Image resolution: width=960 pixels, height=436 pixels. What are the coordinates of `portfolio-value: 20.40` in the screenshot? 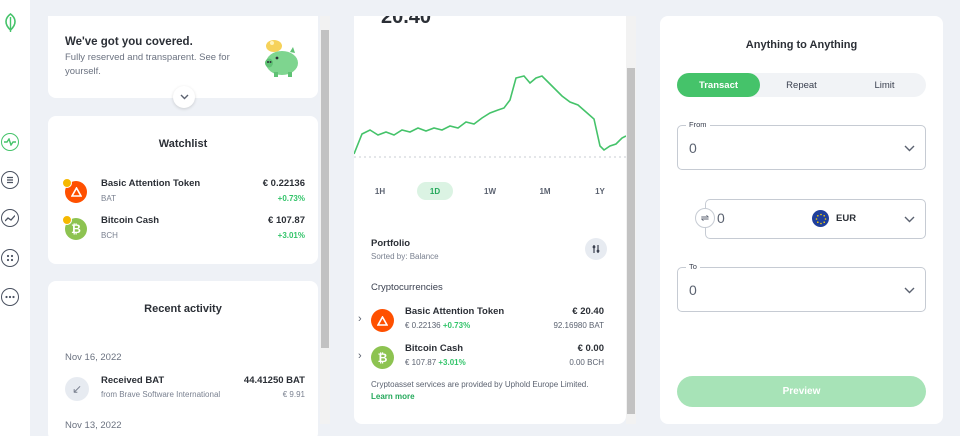 It's located at (406, 22).